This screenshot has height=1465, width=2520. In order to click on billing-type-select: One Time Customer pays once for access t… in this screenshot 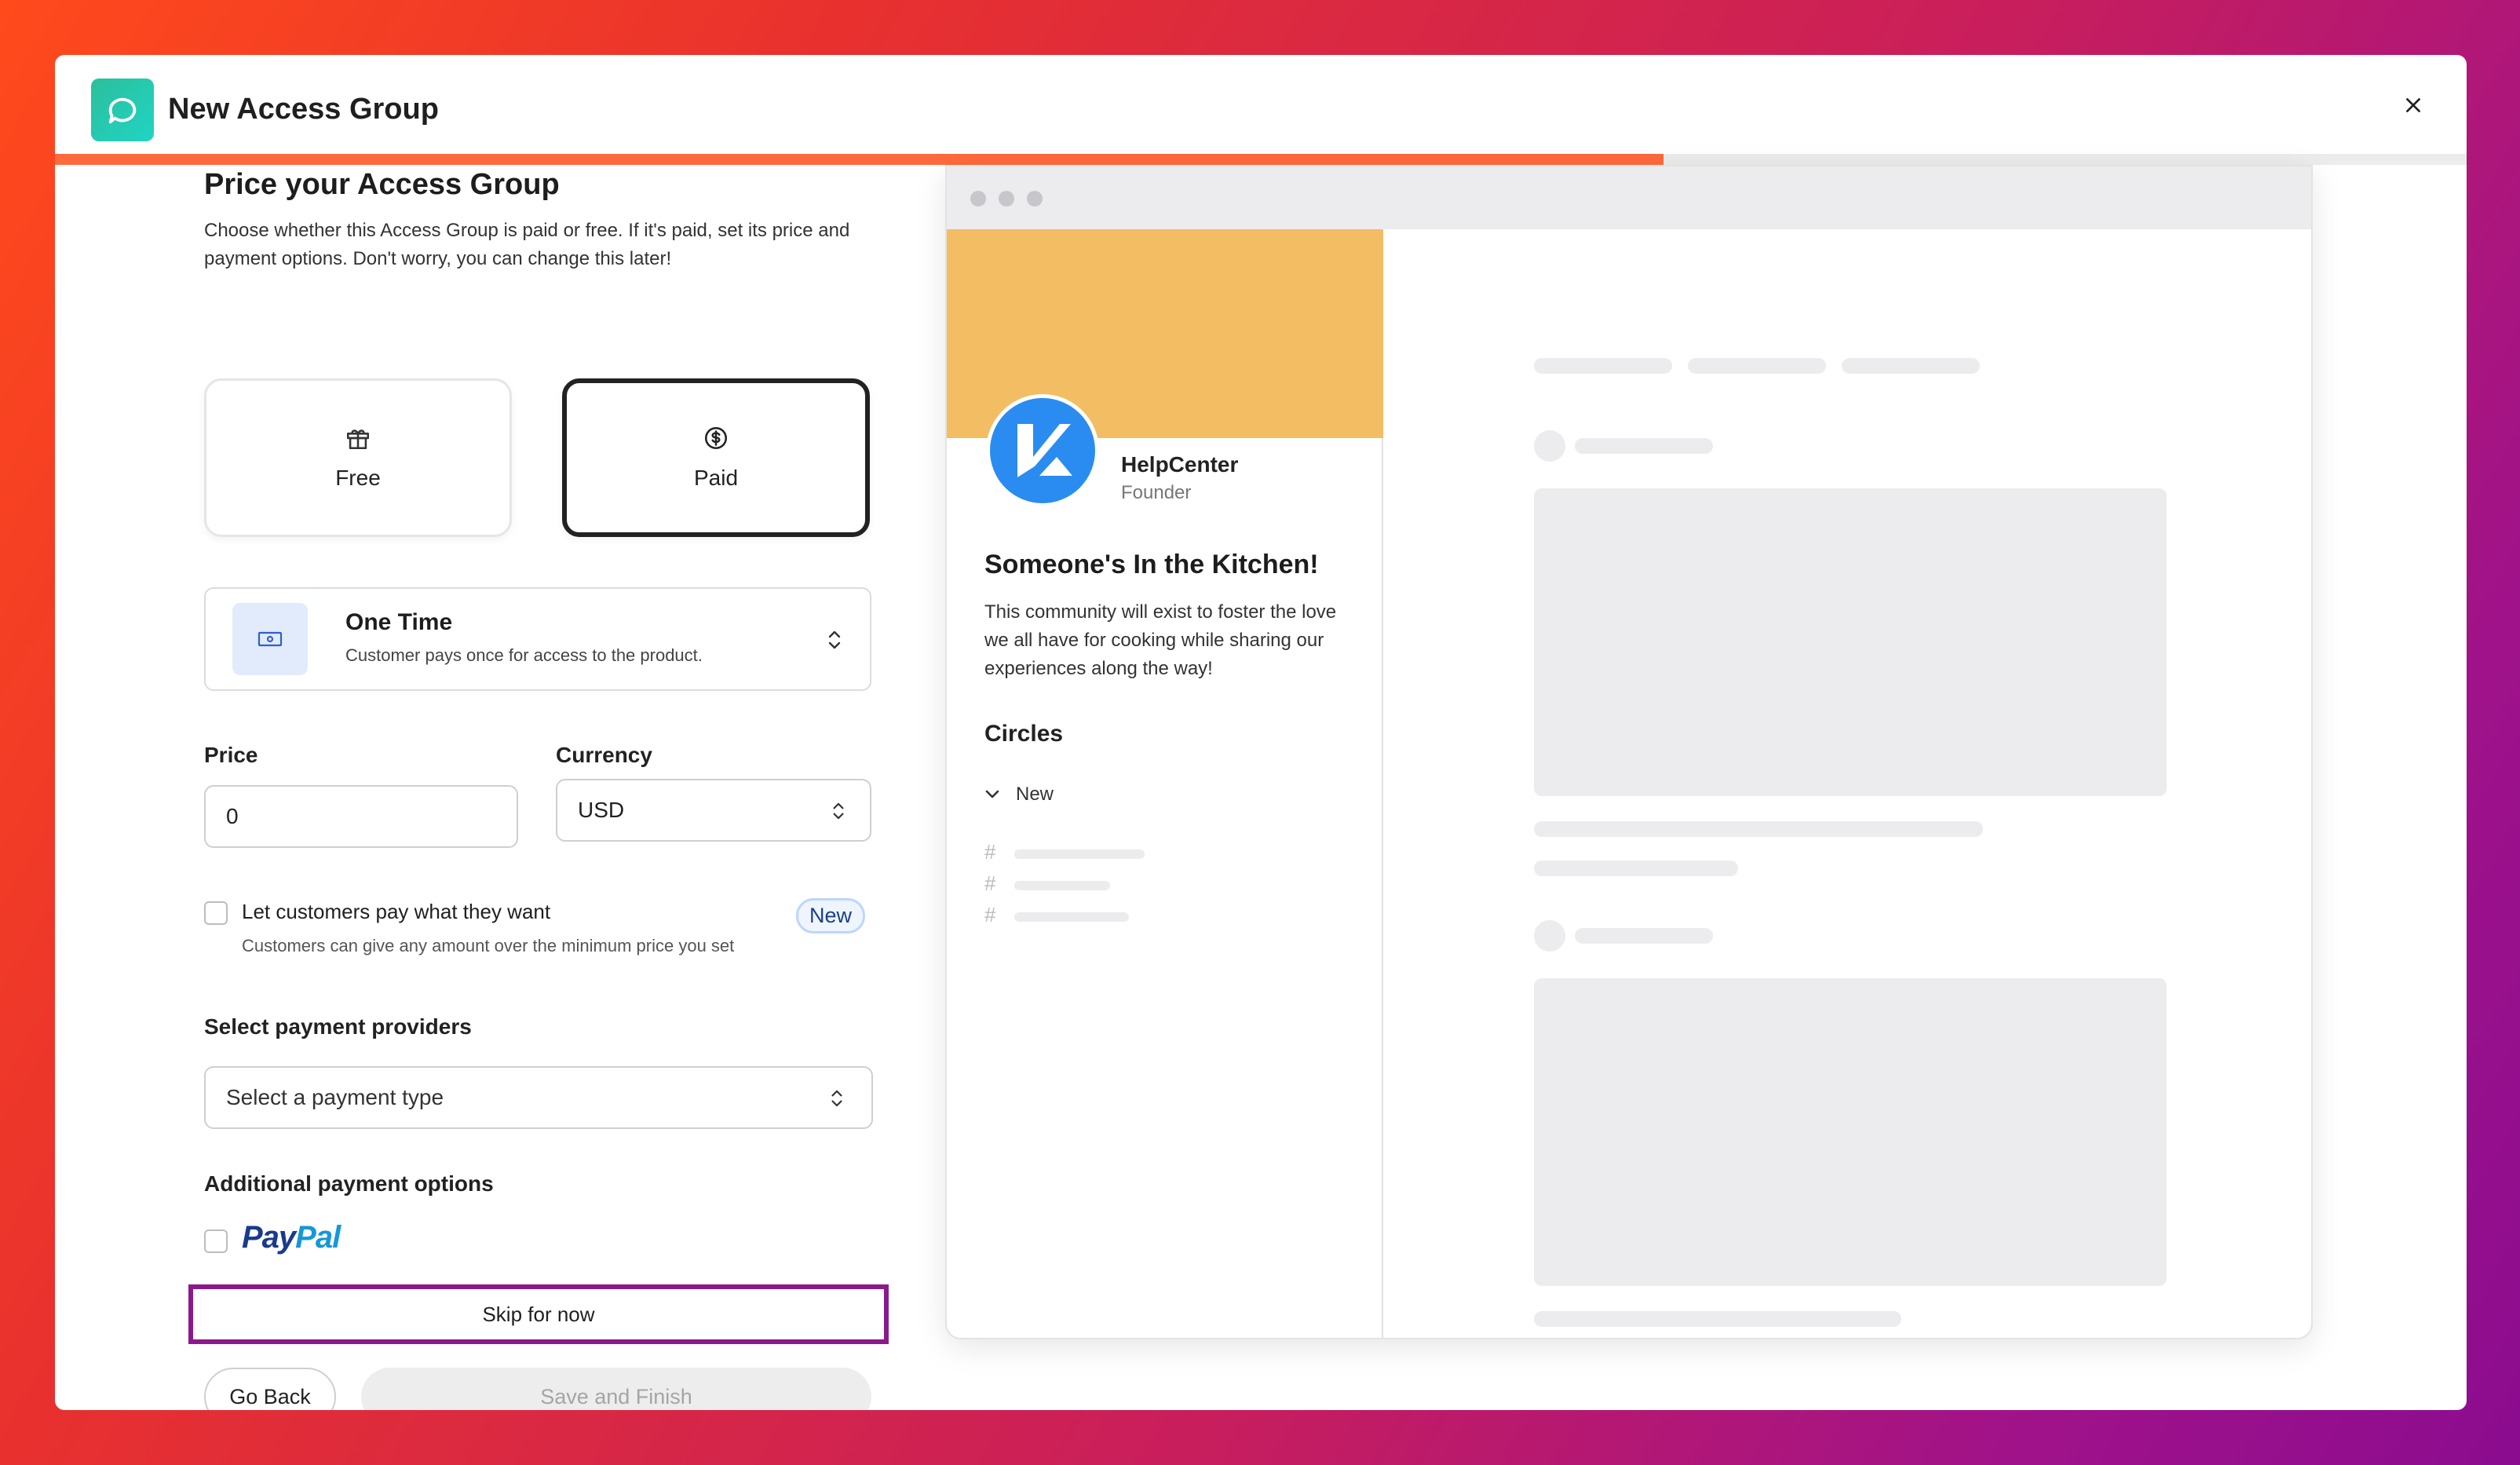, I will do `click(537, 639)`.